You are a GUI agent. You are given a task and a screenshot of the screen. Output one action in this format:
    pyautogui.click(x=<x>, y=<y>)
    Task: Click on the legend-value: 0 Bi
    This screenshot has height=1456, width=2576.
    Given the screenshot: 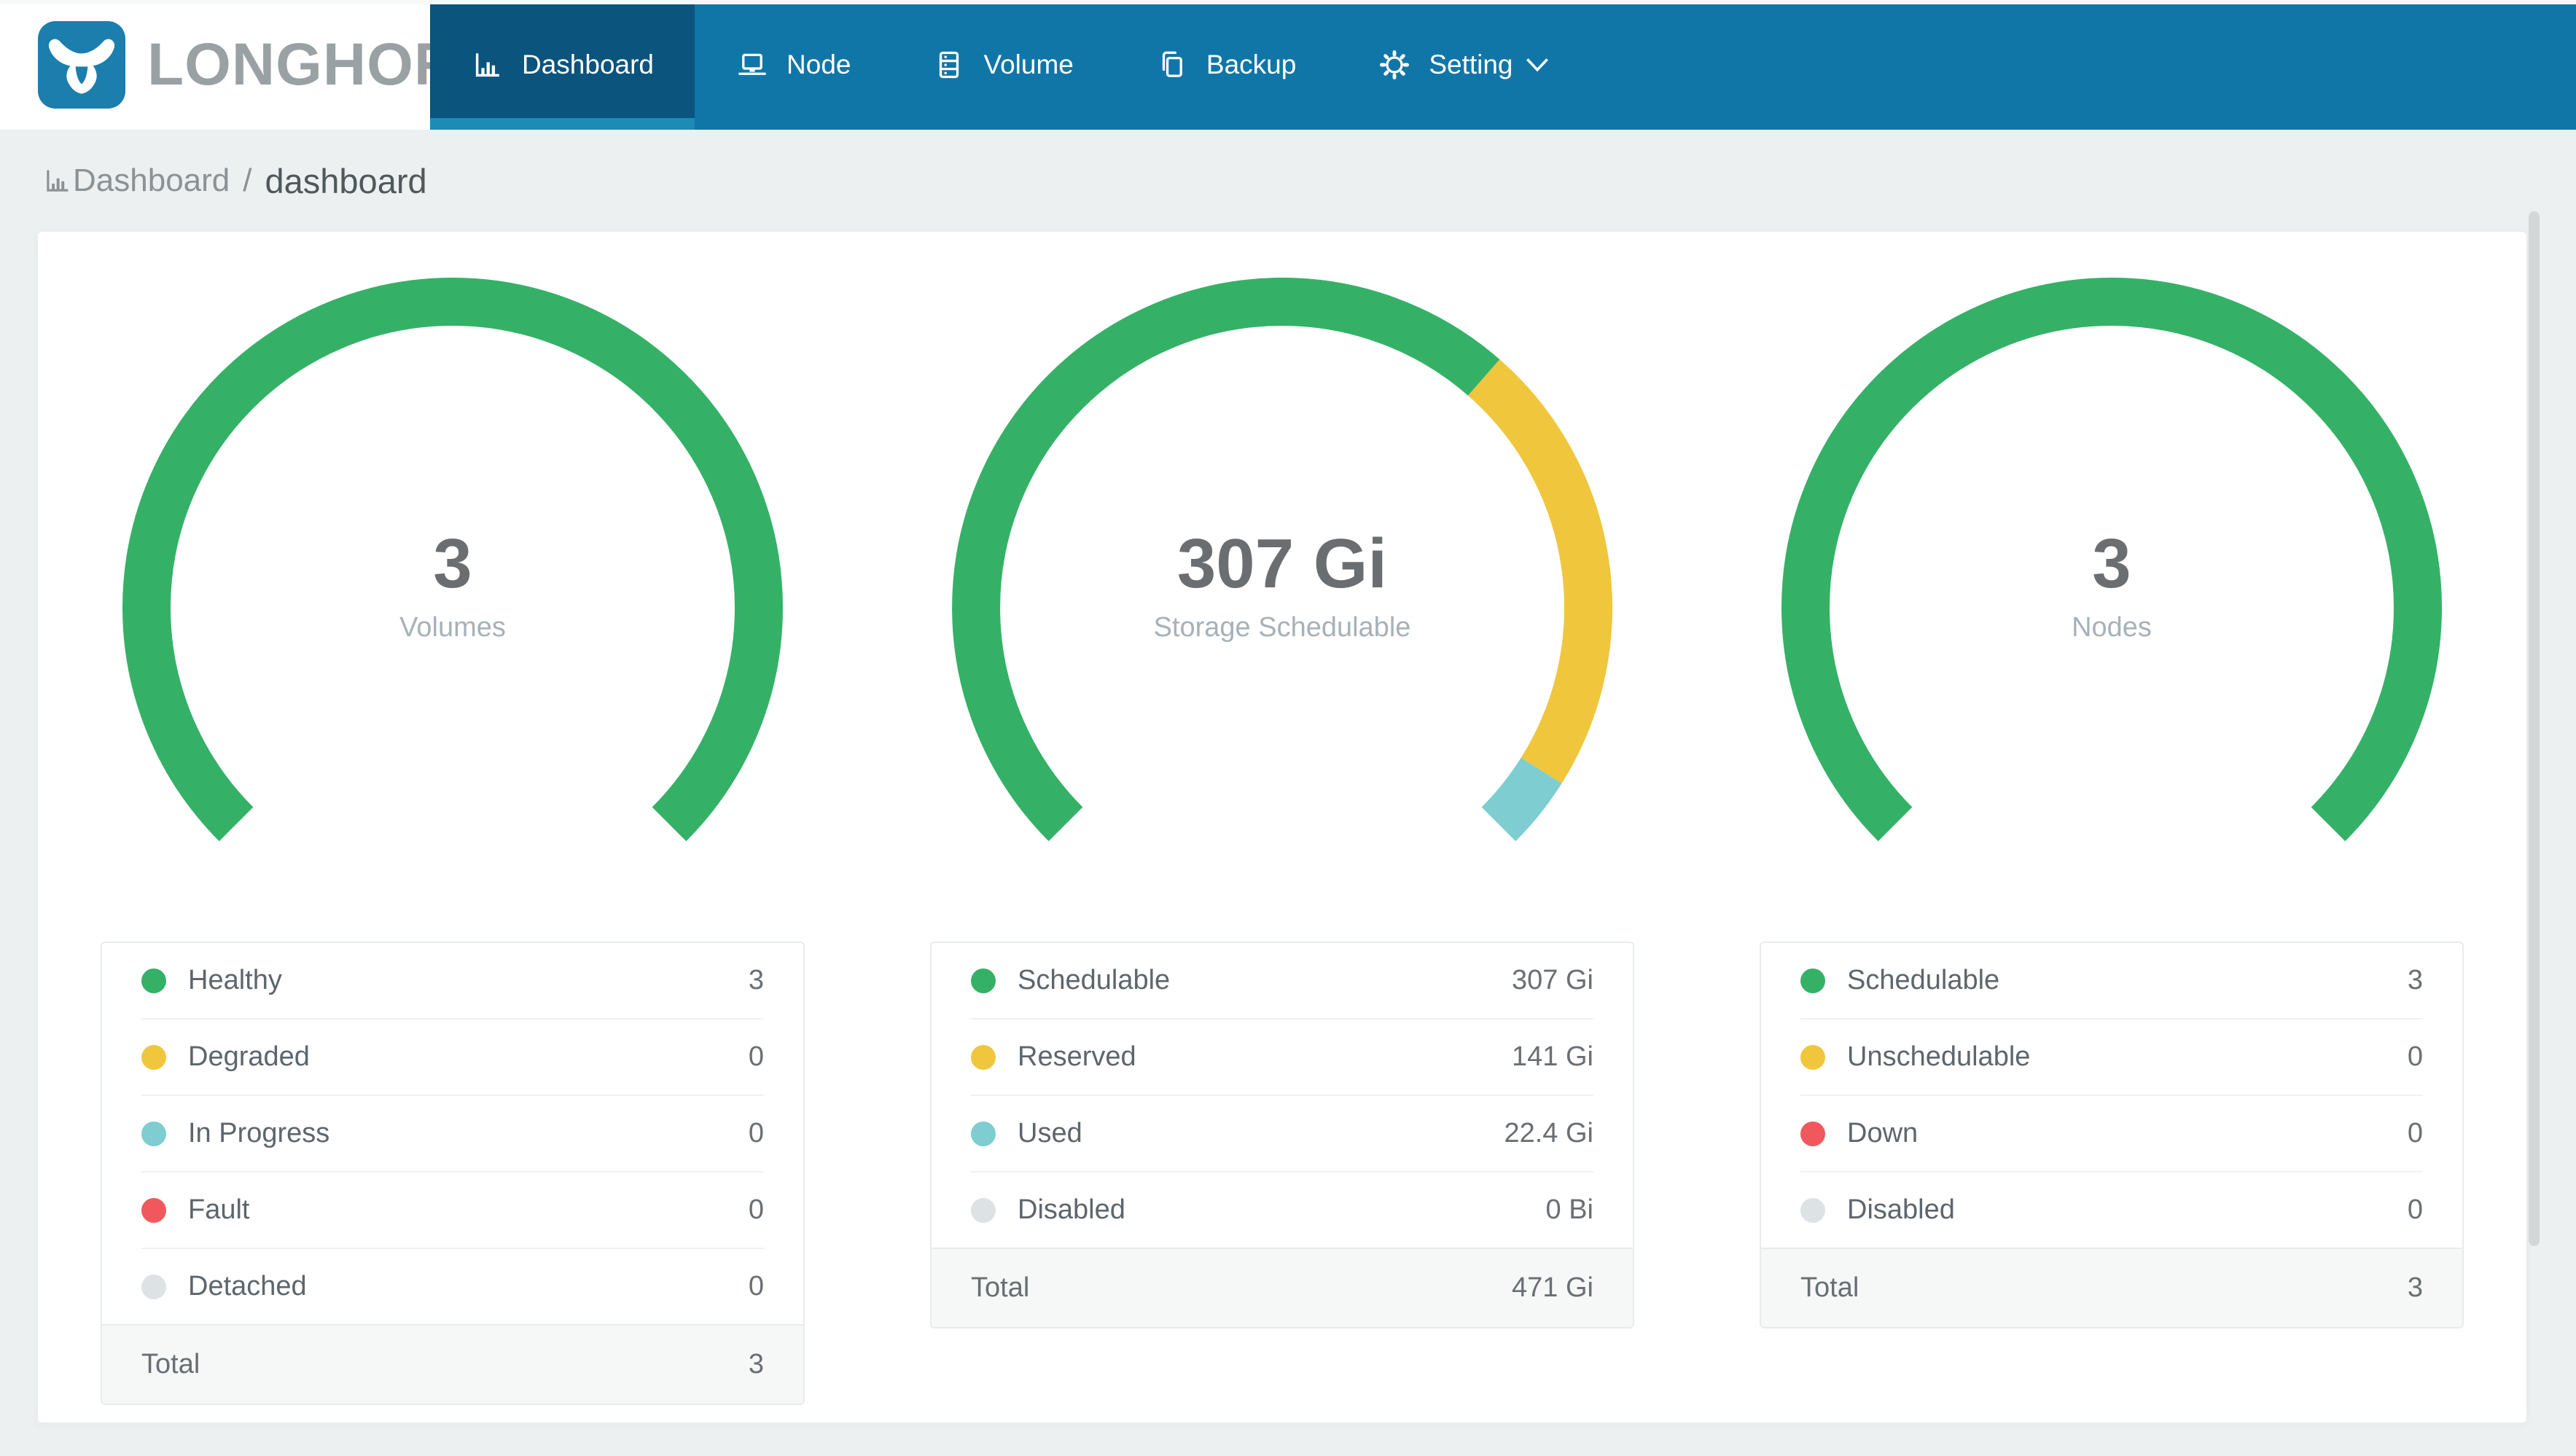 What is the action you would take?
    pyautogui.click(x=1569, y=1209)
    